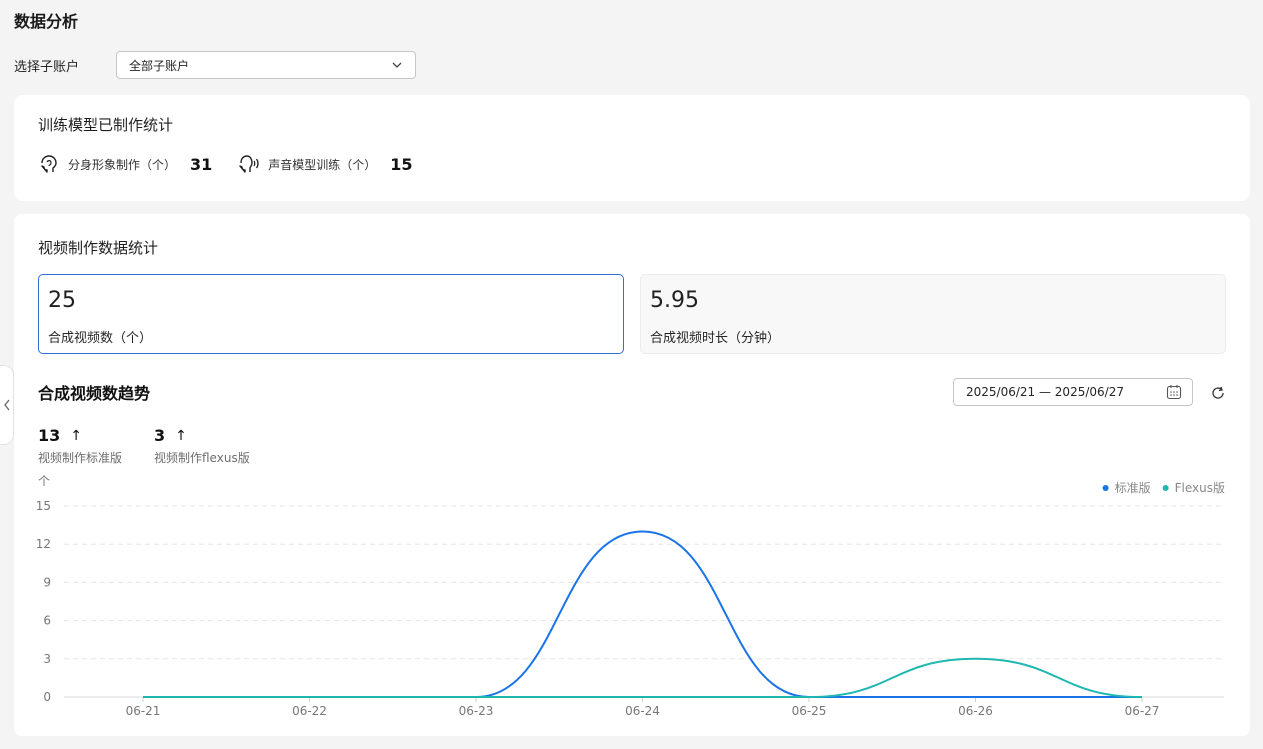 The image size is (1263, 749). What do you see at coordinates (47, 582) in the screenshot?
I see `y-tick-label: 9` at bounding box center [47, 582].